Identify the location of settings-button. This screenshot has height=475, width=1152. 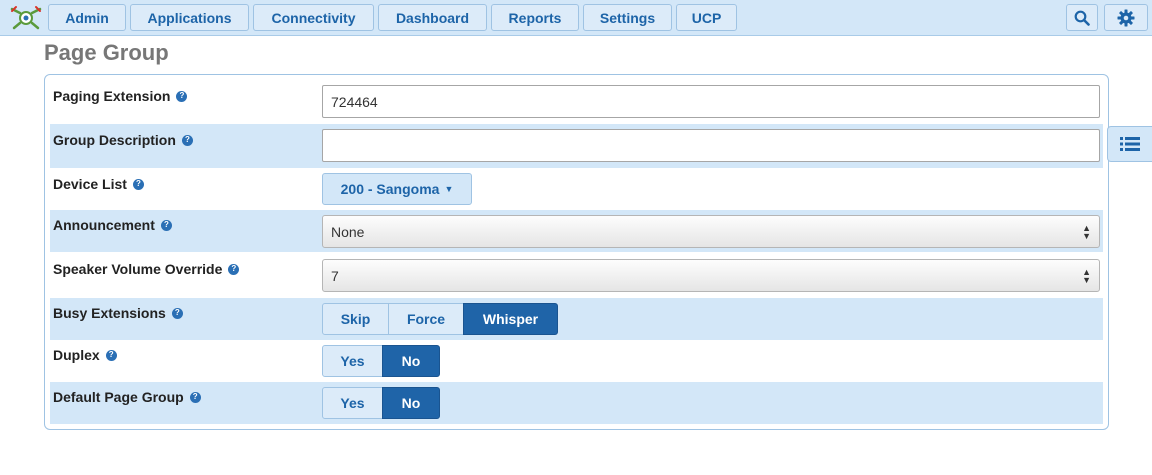
(1126, 17).